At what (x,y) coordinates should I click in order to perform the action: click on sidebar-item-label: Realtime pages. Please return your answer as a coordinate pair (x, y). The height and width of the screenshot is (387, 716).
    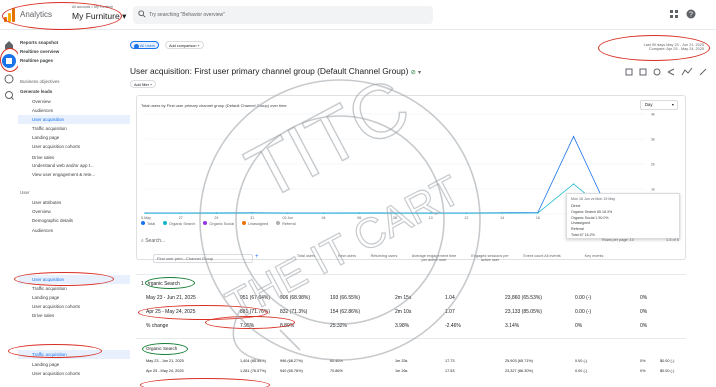
    Looking at the image, I should click on (37, 60).